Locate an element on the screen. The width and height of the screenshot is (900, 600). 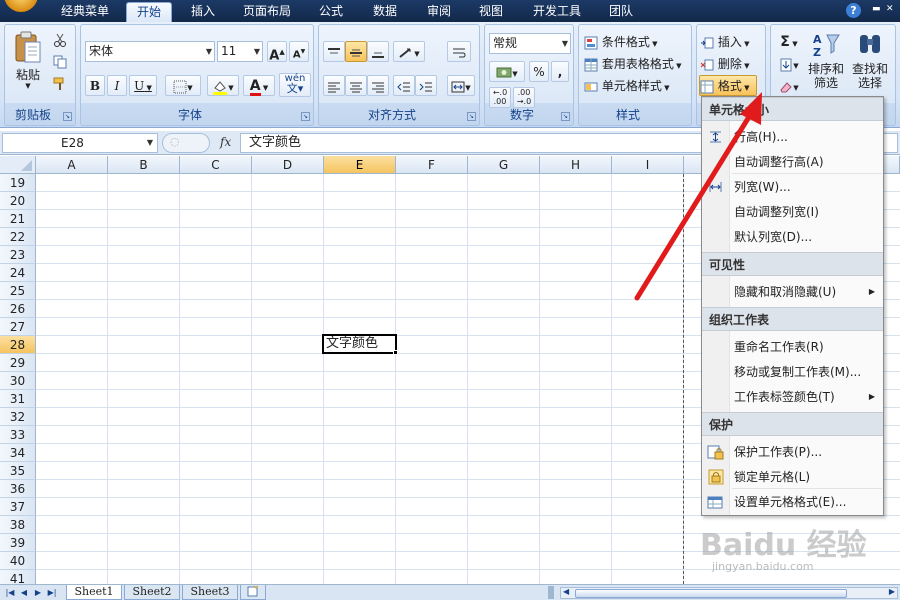
row-header-21: 21 is located at coordinates (18, 219).